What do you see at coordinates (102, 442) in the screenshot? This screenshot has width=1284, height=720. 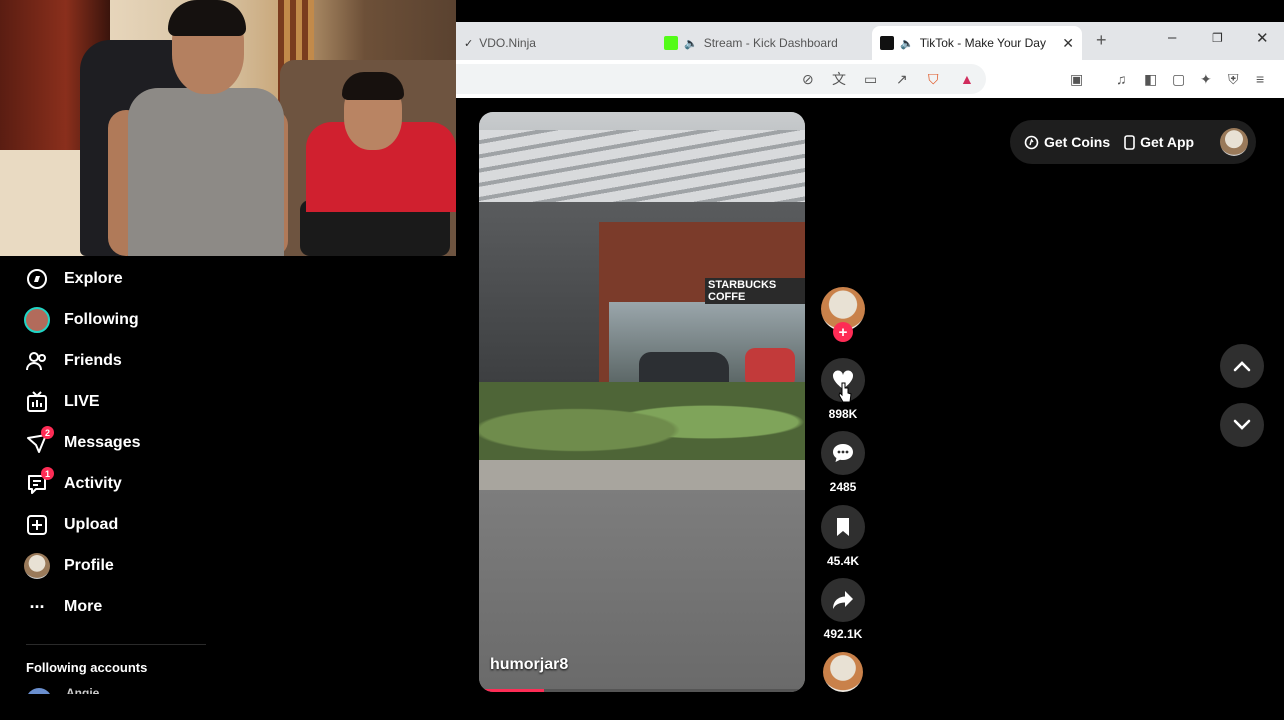 I see `sidebar-item-label: Messages` at bounding box center [102, 442].